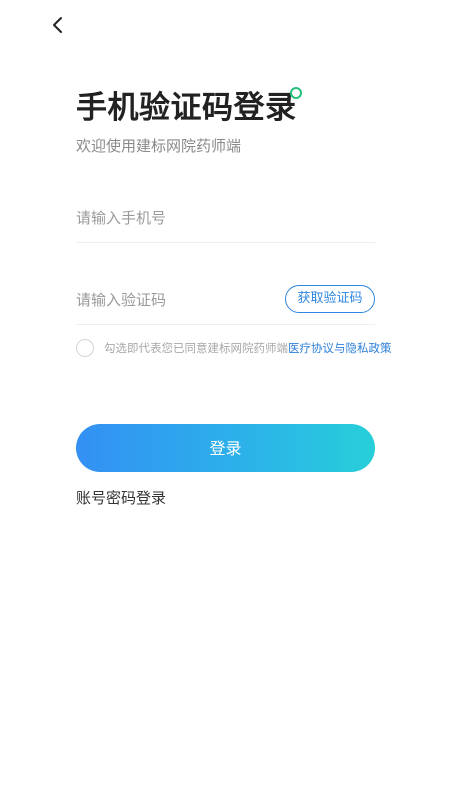 The width and height of the screenshot is (450, 800). I want to click on agreement-prefix: 勾选即代表您已同意建标网院药师端, so click(196, 348).